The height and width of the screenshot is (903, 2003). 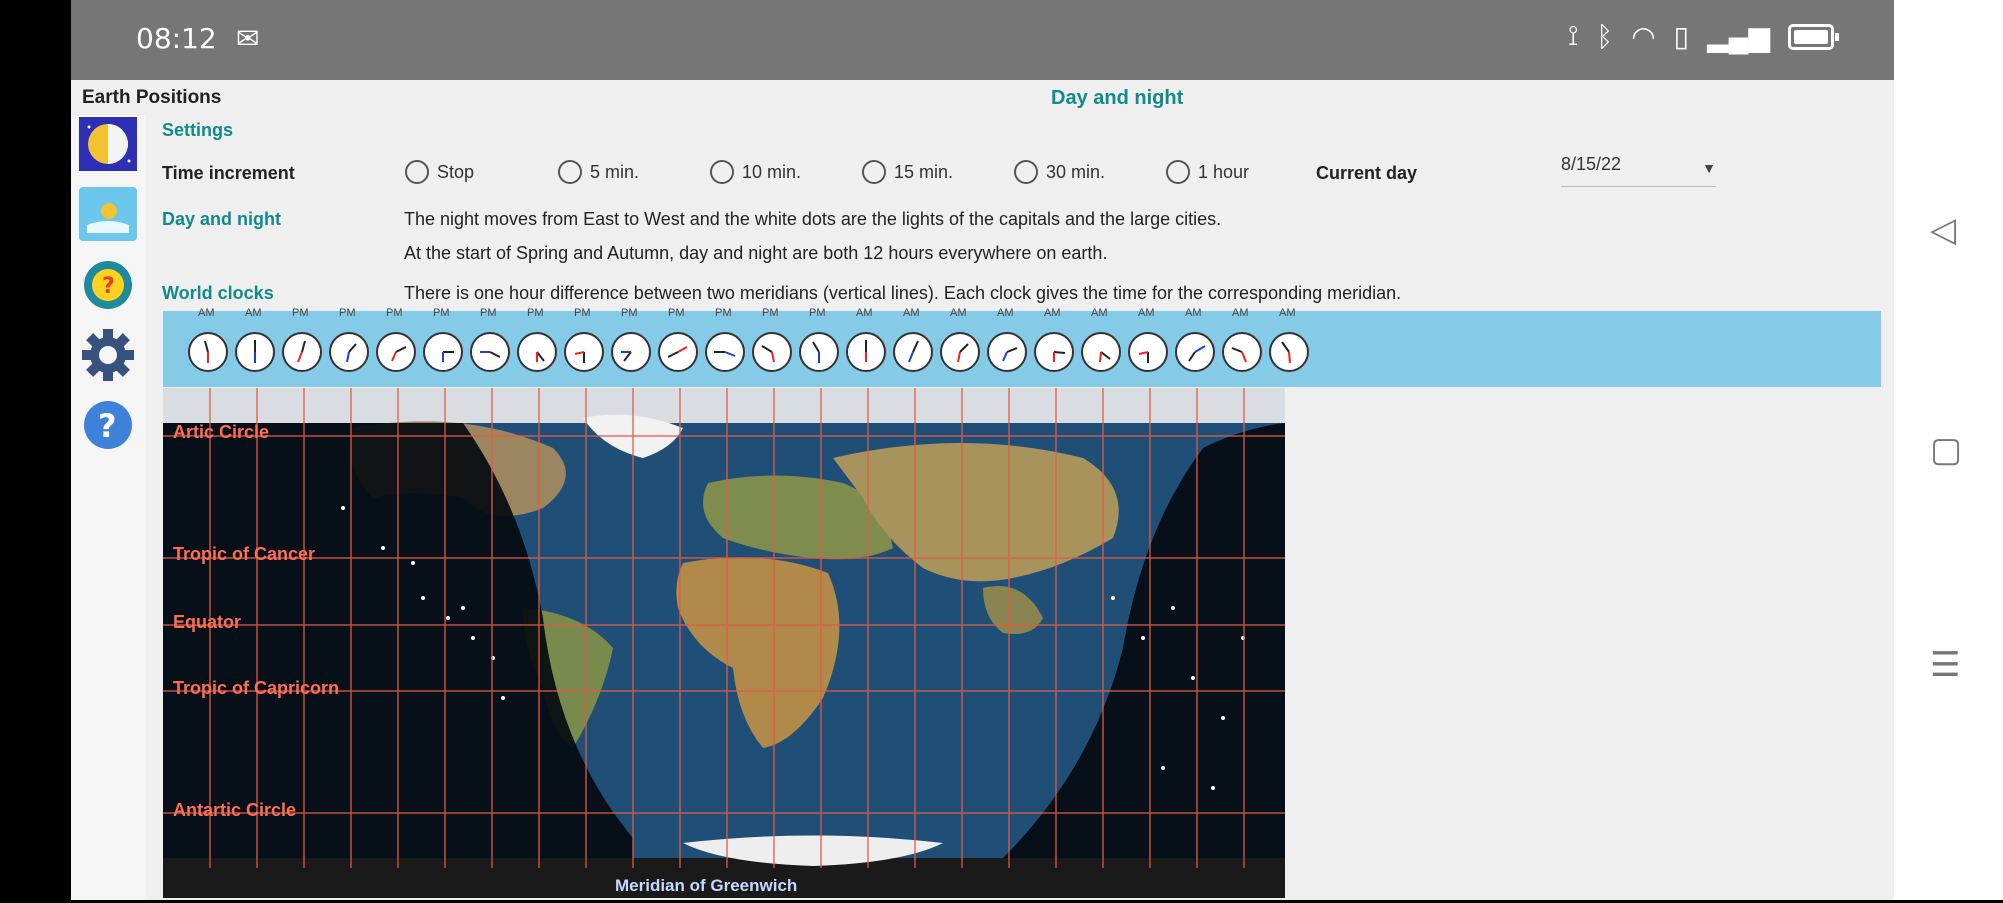 What do you see at coordinates (244, 554) in the screenshot?
I see `tropic-cancer-label: Tropic of Cancer` at bounding box center [244, 554].